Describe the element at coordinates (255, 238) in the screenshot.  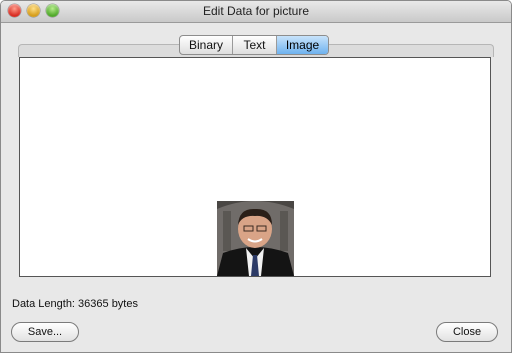
I see `picture-preview` at that location.